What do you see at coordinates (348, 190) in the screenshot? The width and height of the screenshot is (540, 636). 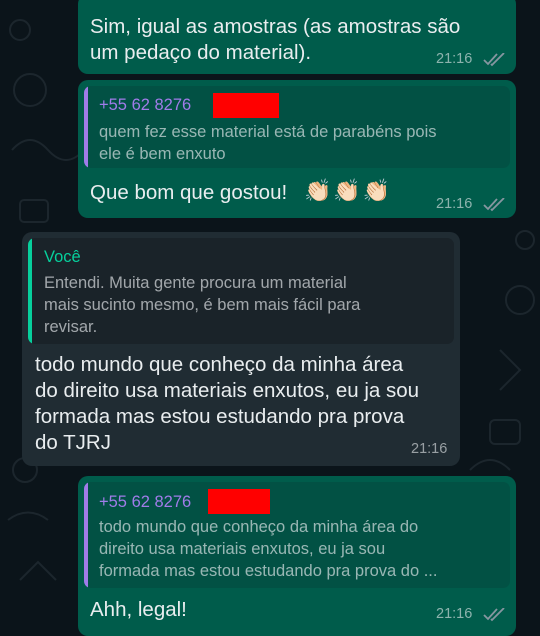 I see `clapping-hands-emoji: 👏🏻👏🏻👏🏻` at bounding box center [348, 190].